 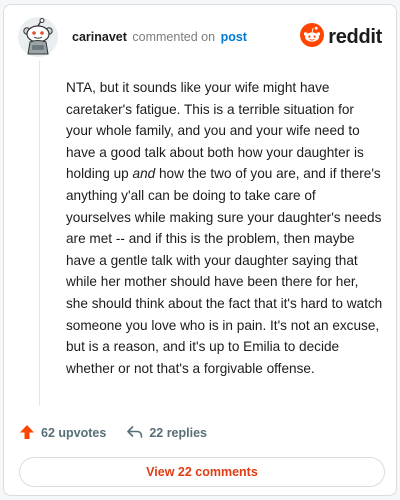 I want to click on username-link: carinavet, so click(x=99, y=37).